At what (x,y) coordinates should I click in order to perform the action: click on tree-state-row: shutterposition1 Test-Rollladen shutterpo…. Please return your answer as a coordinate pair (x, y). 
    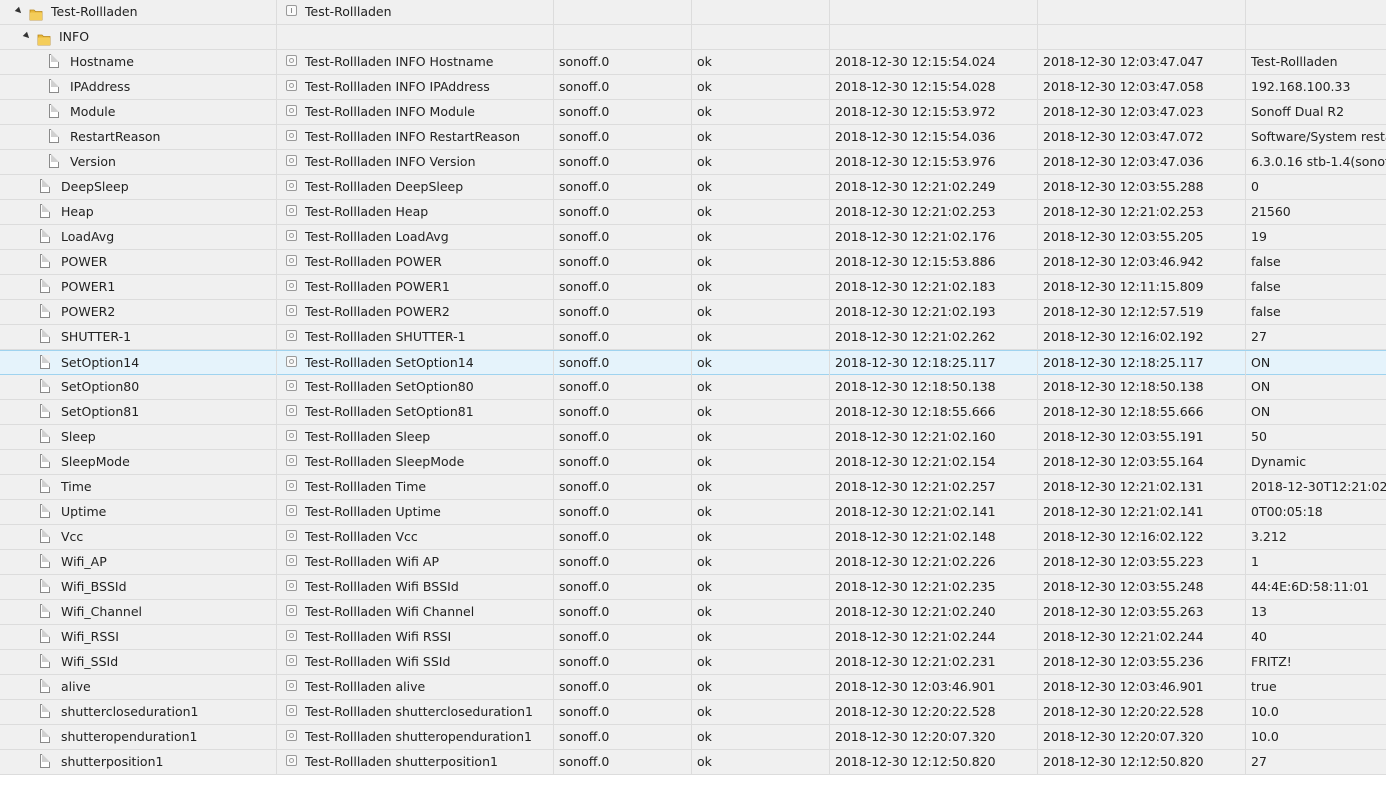
    Looking at the image, I should click on (693, 762).